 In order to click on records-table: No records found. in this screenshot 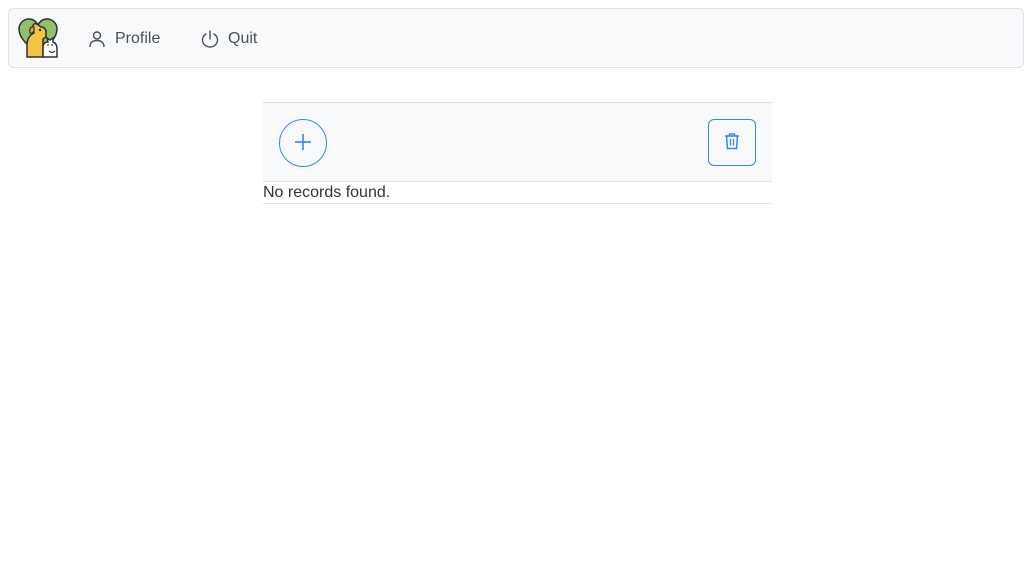, I will do `click(517, 153)`.